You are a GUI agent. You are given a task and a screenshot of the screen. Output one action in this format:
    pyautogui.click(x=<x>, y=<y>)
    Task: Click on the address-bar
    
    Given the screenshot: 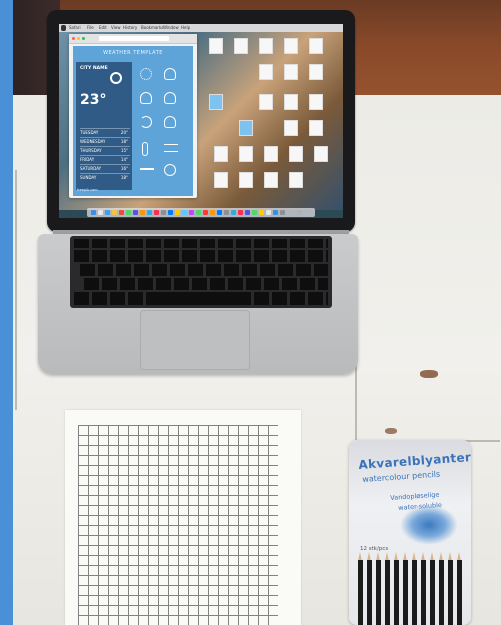 What is the action you would take?
    pyautogui.click(x=134, y=38)
    